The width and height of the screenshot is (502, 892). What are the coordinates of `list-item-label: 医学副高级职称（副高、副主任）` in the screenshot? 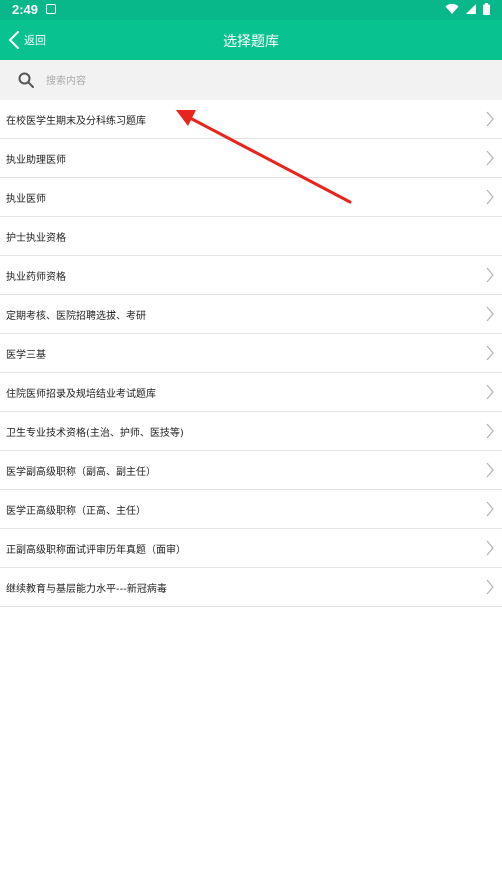 It's located at (81, 472).